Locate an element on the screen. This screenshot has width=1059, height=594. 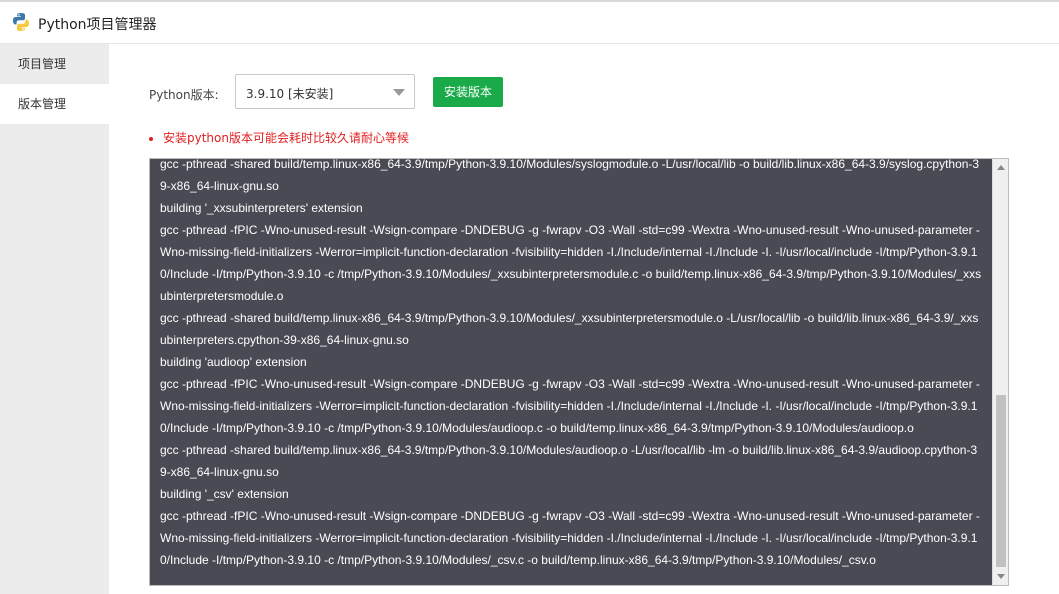
selected-version-value: 3.9.10 [未安装] is located at coordinates (290, 94).